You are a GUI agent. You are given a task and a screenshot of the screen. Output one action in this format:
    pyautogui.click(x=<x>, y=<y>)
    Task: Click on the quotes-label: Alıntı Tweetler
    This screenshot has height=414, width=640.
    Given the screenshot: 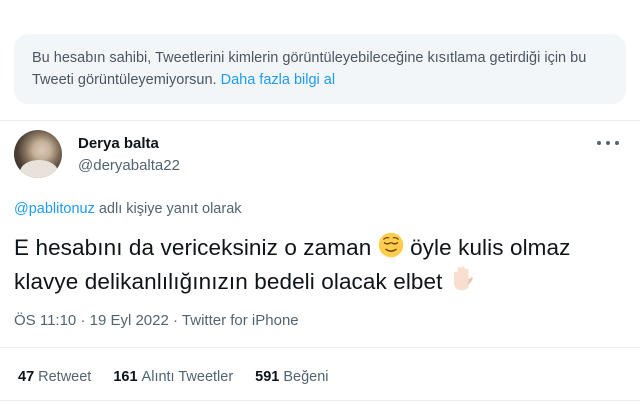 What is the action you would take?
    pyautogui.click(x=187, y=377)
    